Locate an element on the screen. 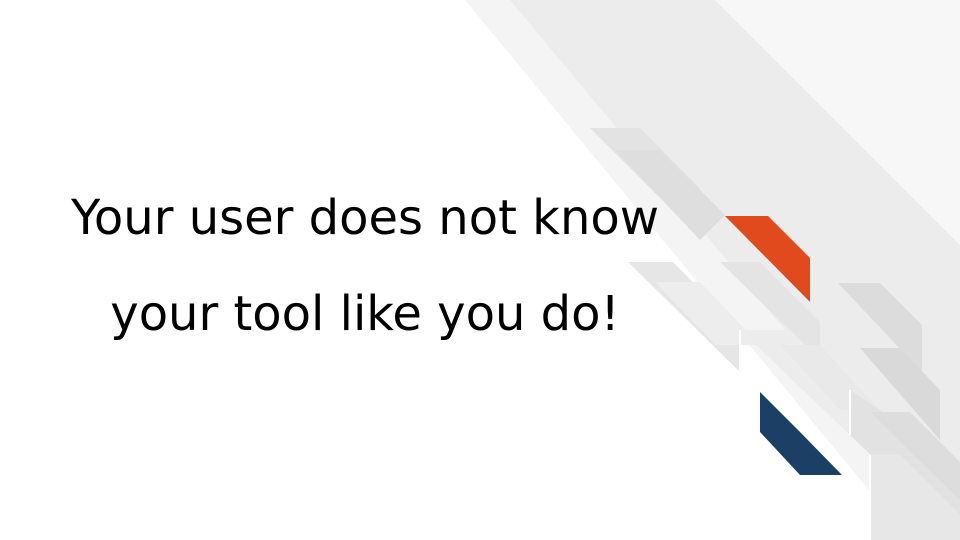 Image resolution: width=960 pixels, height=540 pixels. headline-line-1: Your user does not know is located at coordinates (365, 218).